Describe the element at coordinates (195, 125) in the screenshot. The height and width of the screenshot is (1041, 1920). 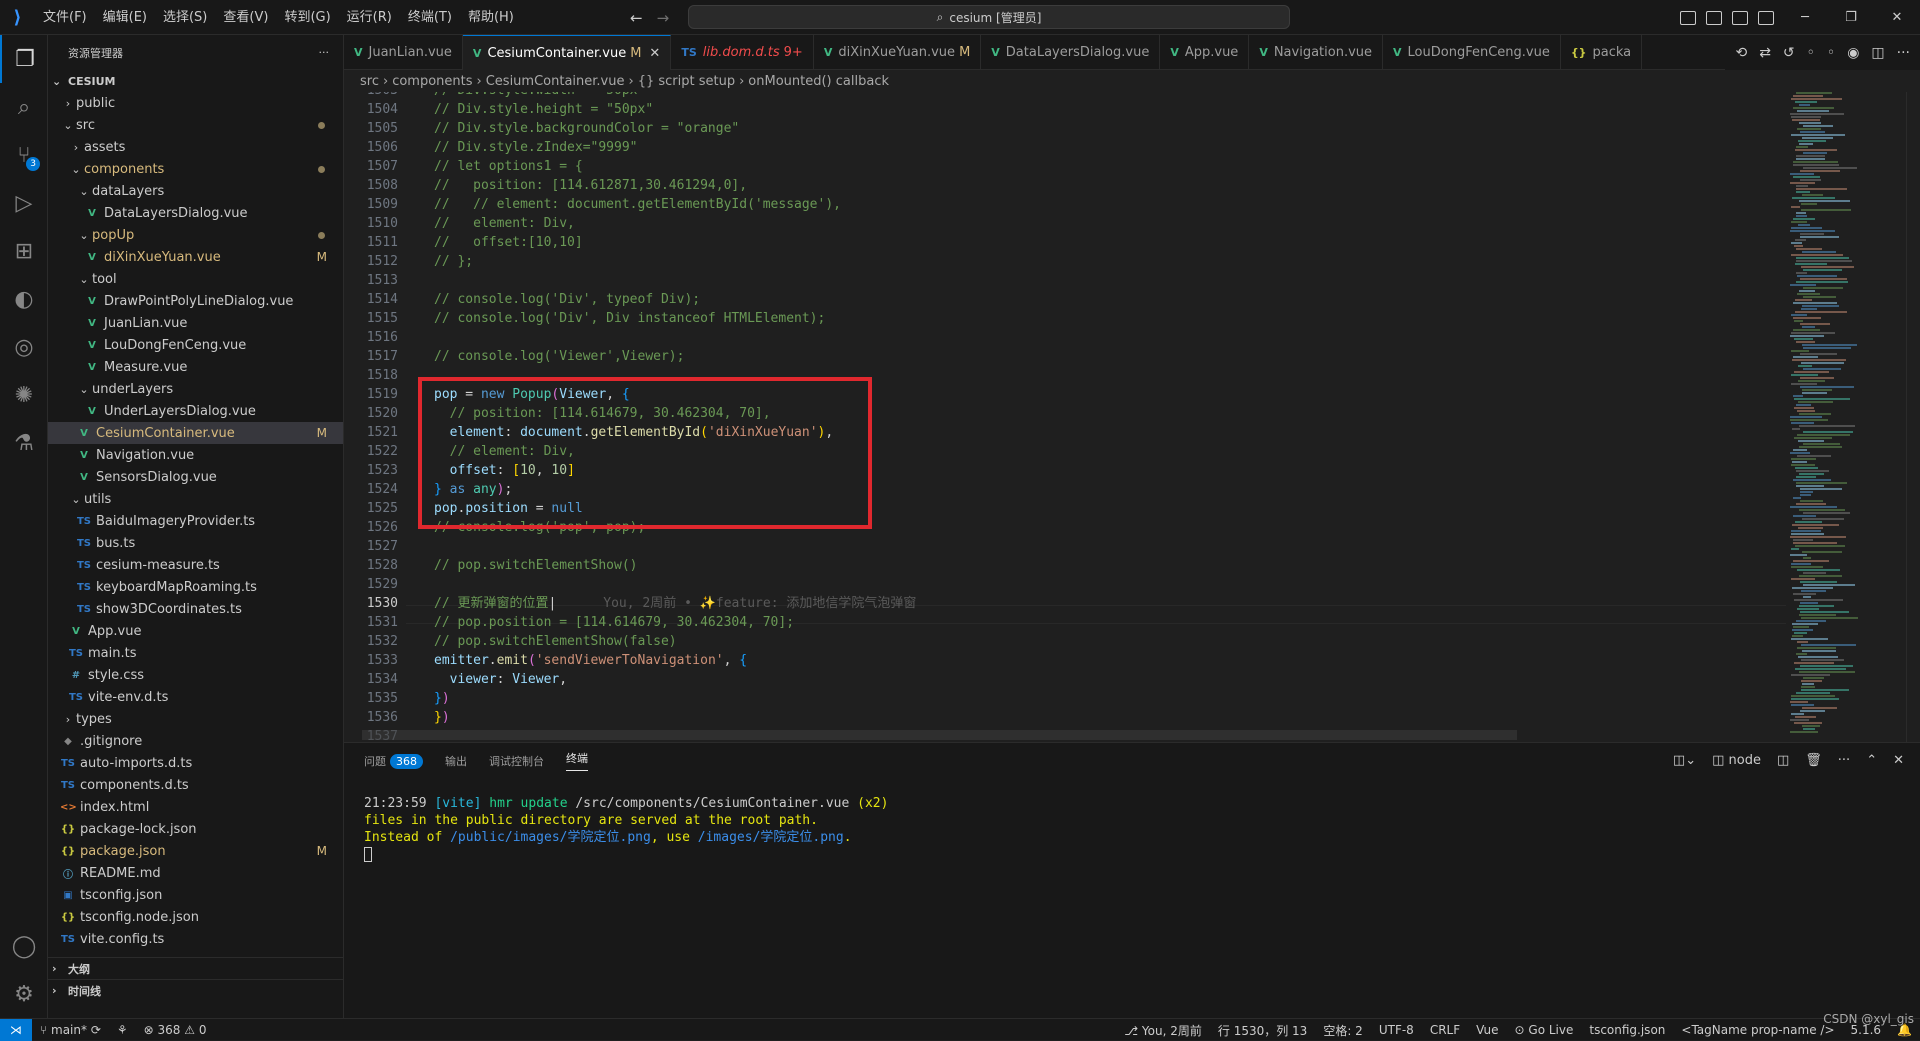
I see `tree-folder: ⌄ src` at that location.